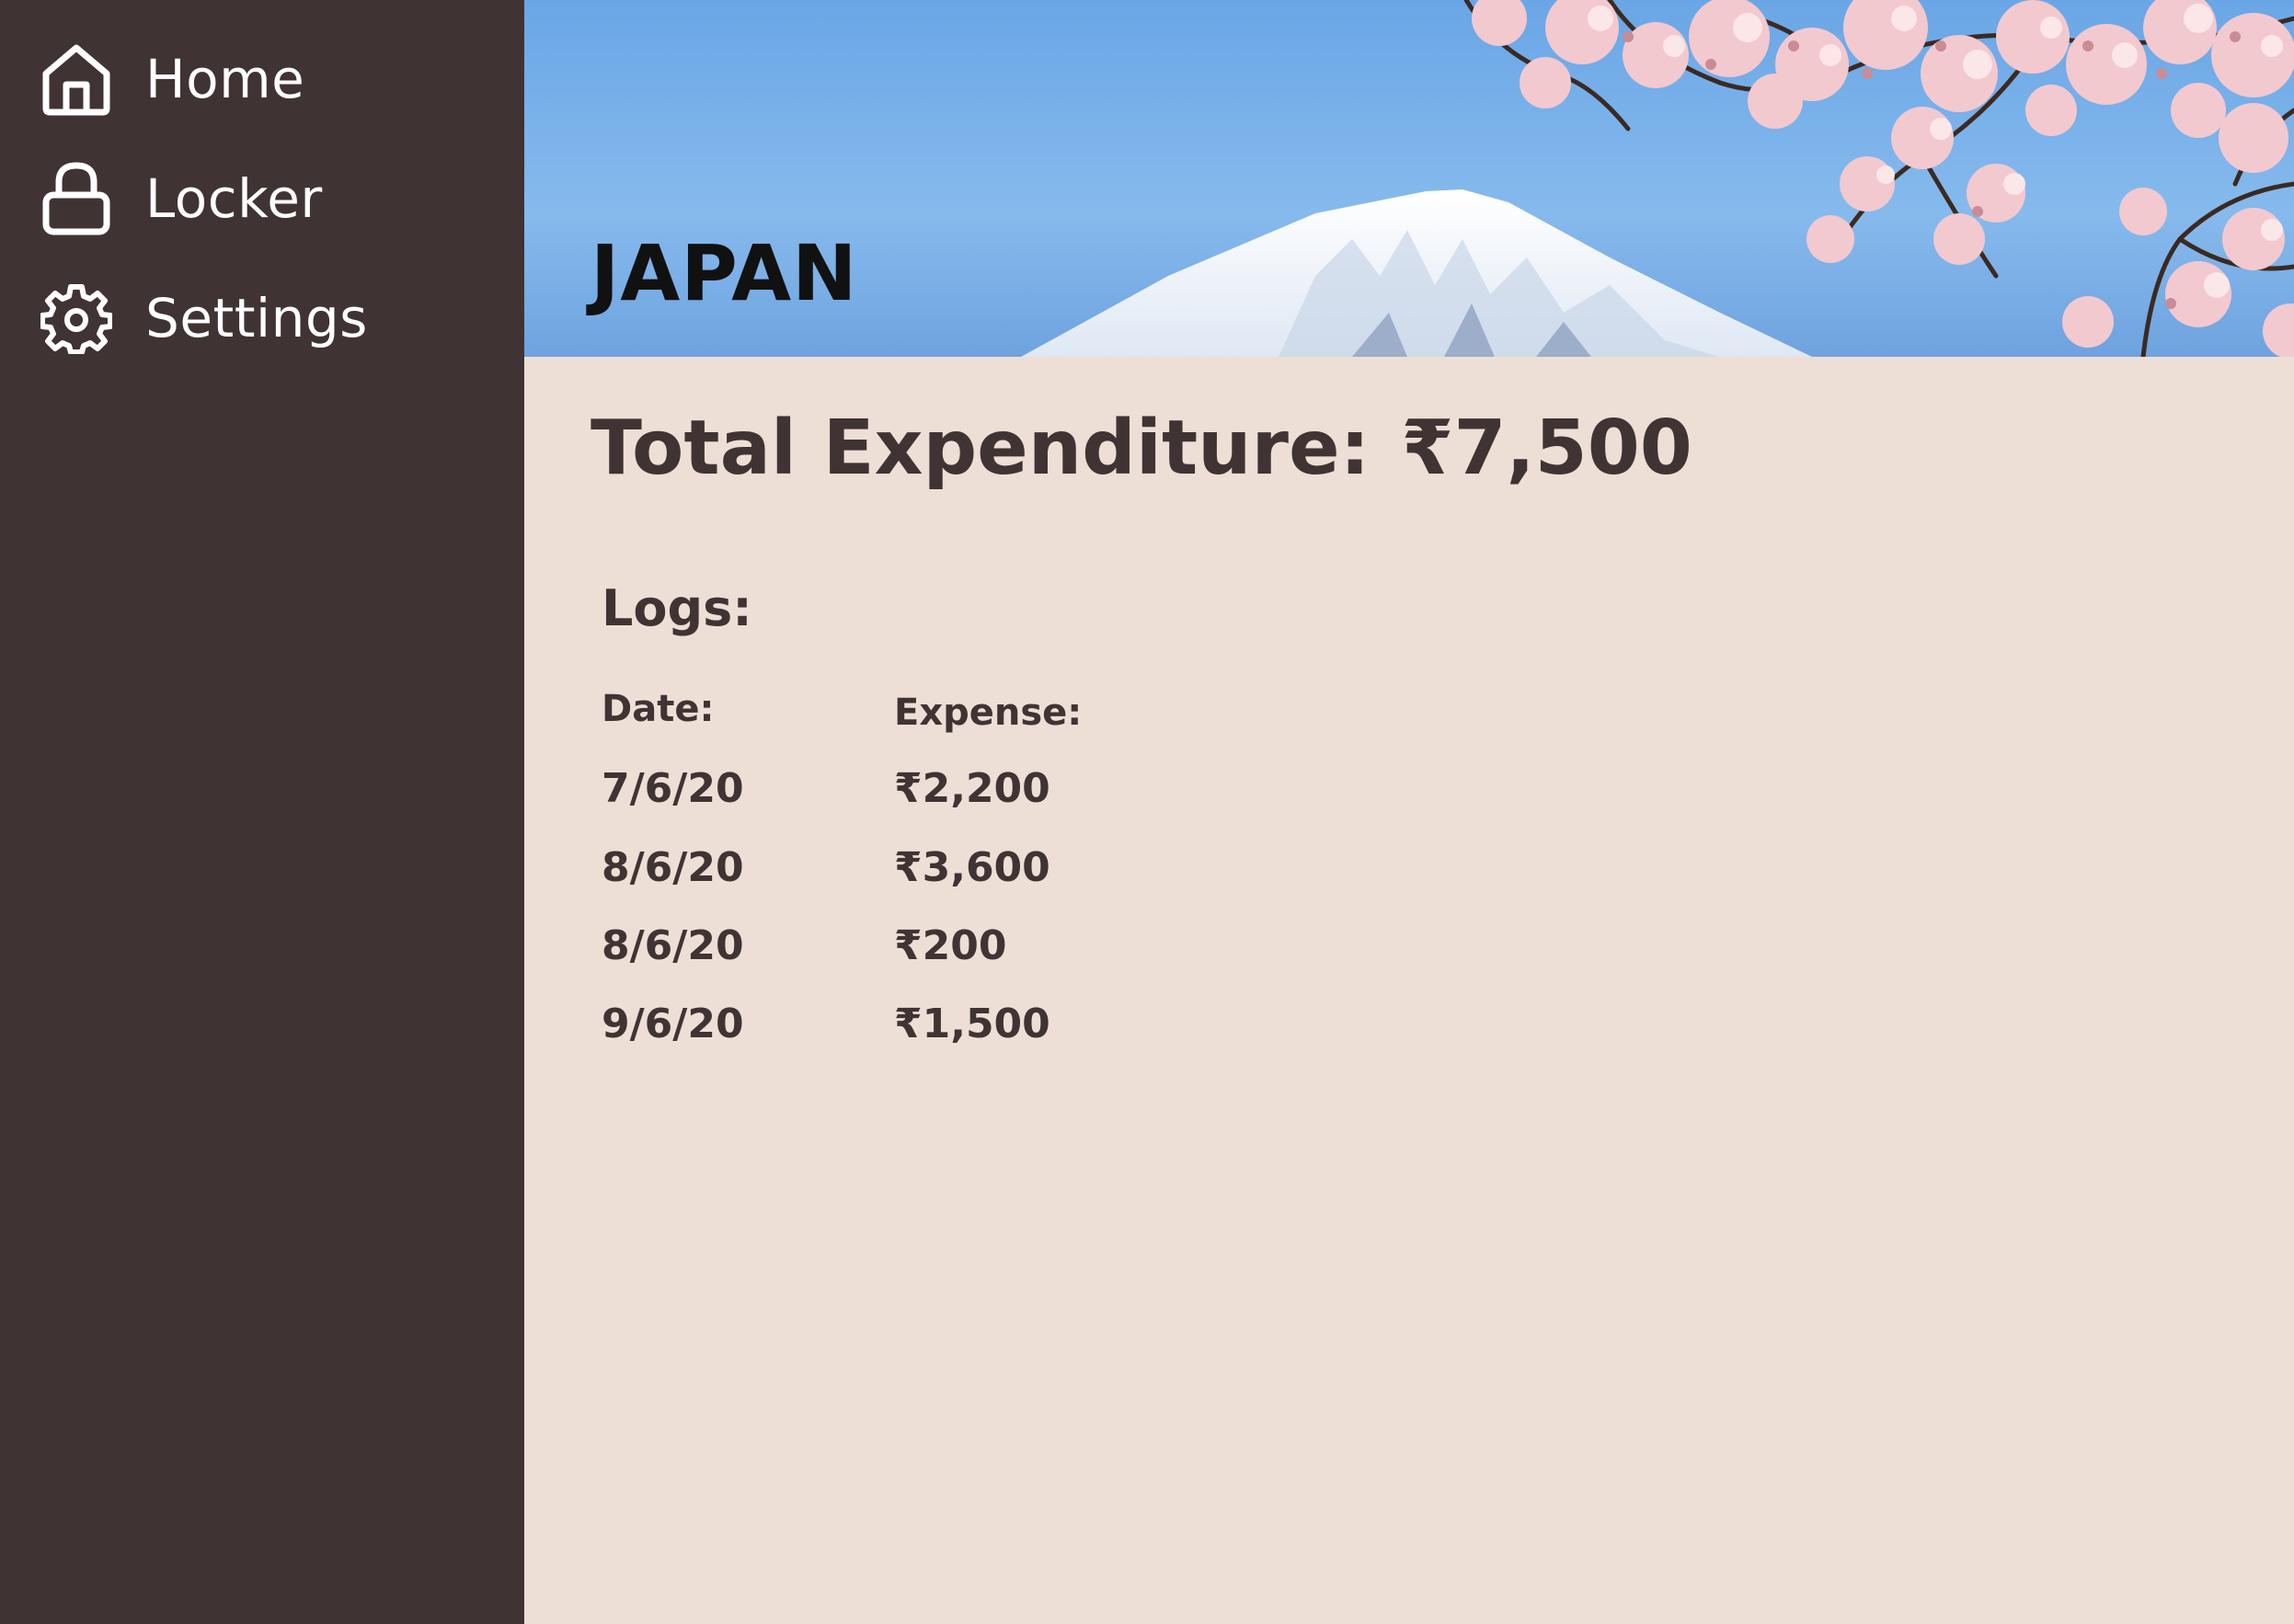  Describe the element at coordinates (76, 198) in the screenshot. I see `lock-icon` at that location.